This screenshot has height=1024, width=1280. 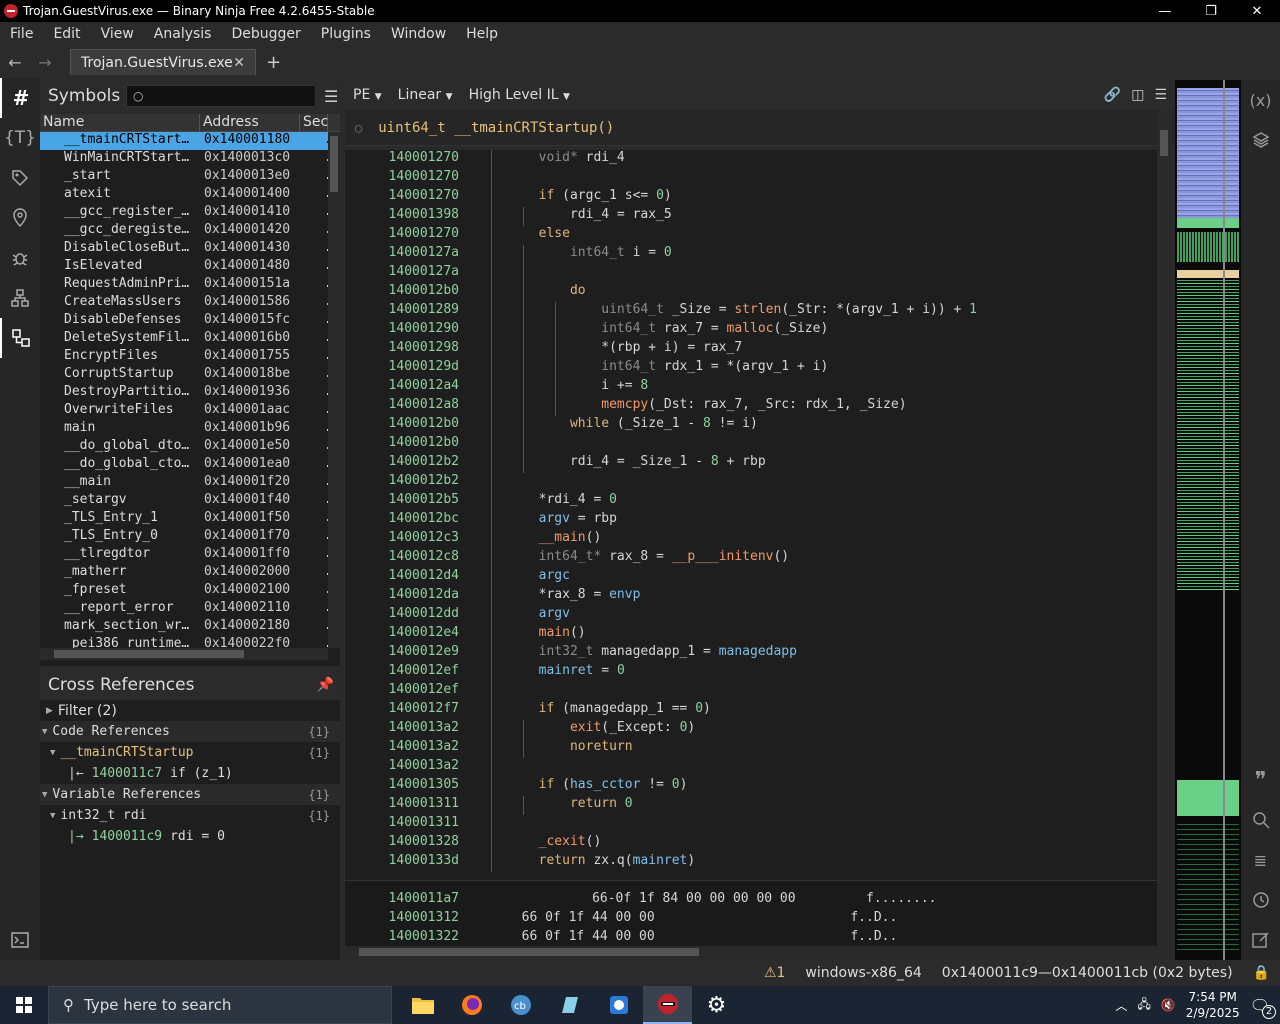 What do you see at coordinates (190, 537) in the screenshot?
I see `symbol-row: _TLS_Entry_00x140001f70.te` at bounding box center [190, 537].